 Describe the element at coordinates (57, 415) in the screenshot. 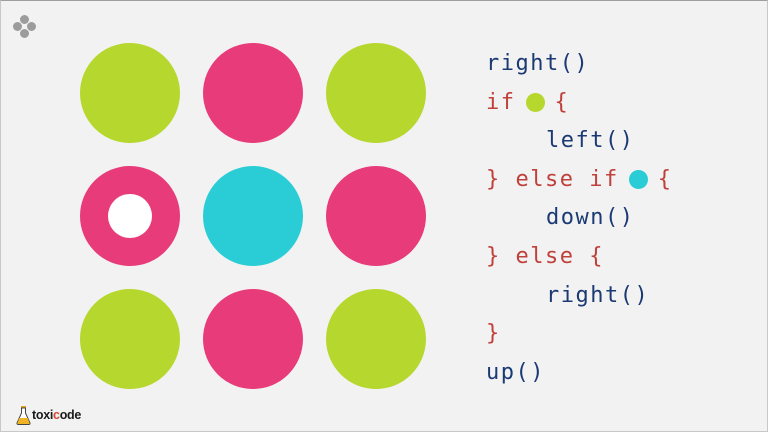

I see `logo-wordmark: toxicode` at that location.